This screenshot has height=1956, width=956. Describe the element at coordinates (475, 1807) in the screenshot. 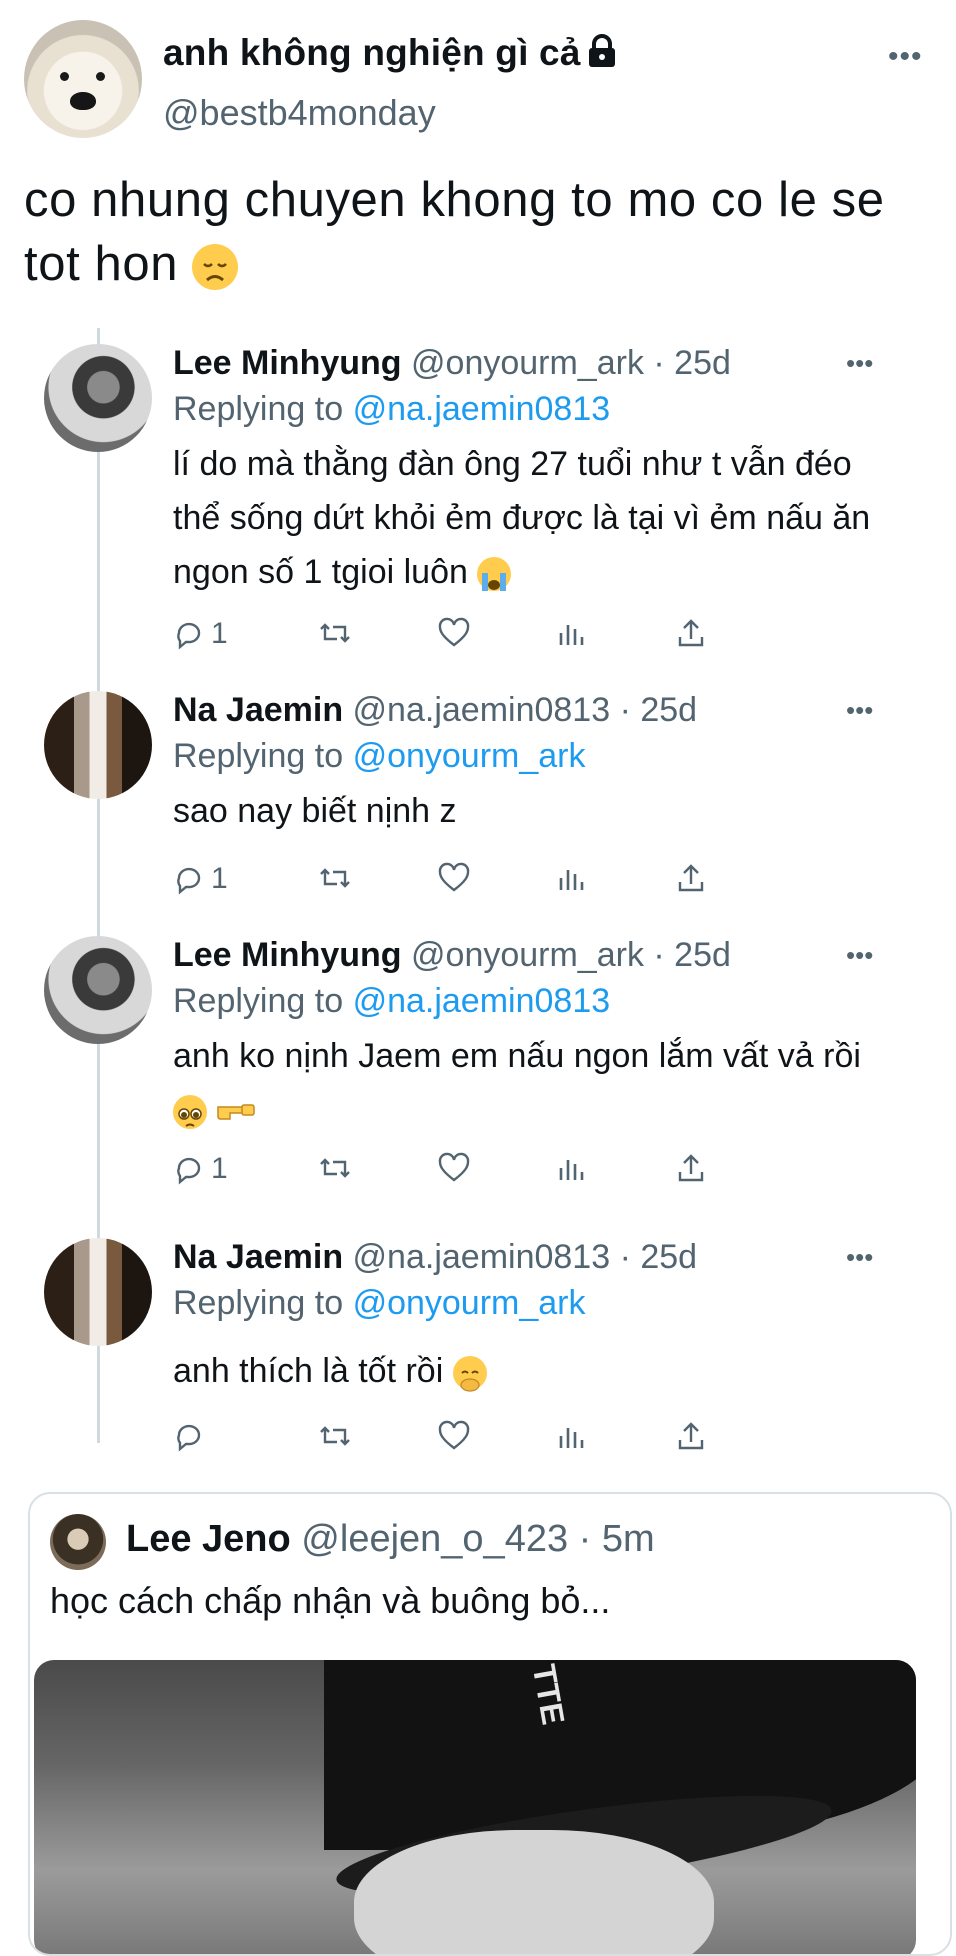

I see `quote-media-image: TTE` at that location.